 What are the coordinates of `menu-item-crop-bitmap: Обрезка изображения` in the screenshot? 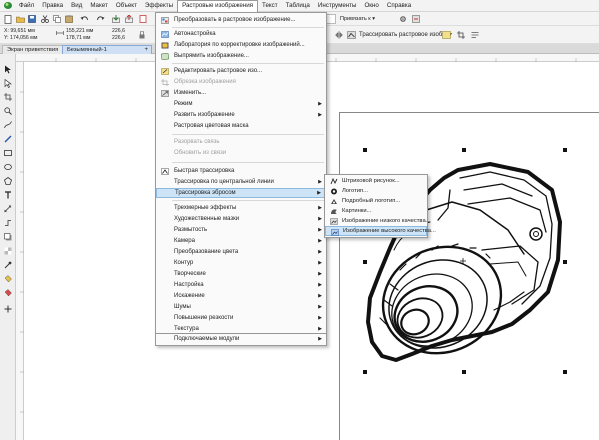 It's located at (241, 82).